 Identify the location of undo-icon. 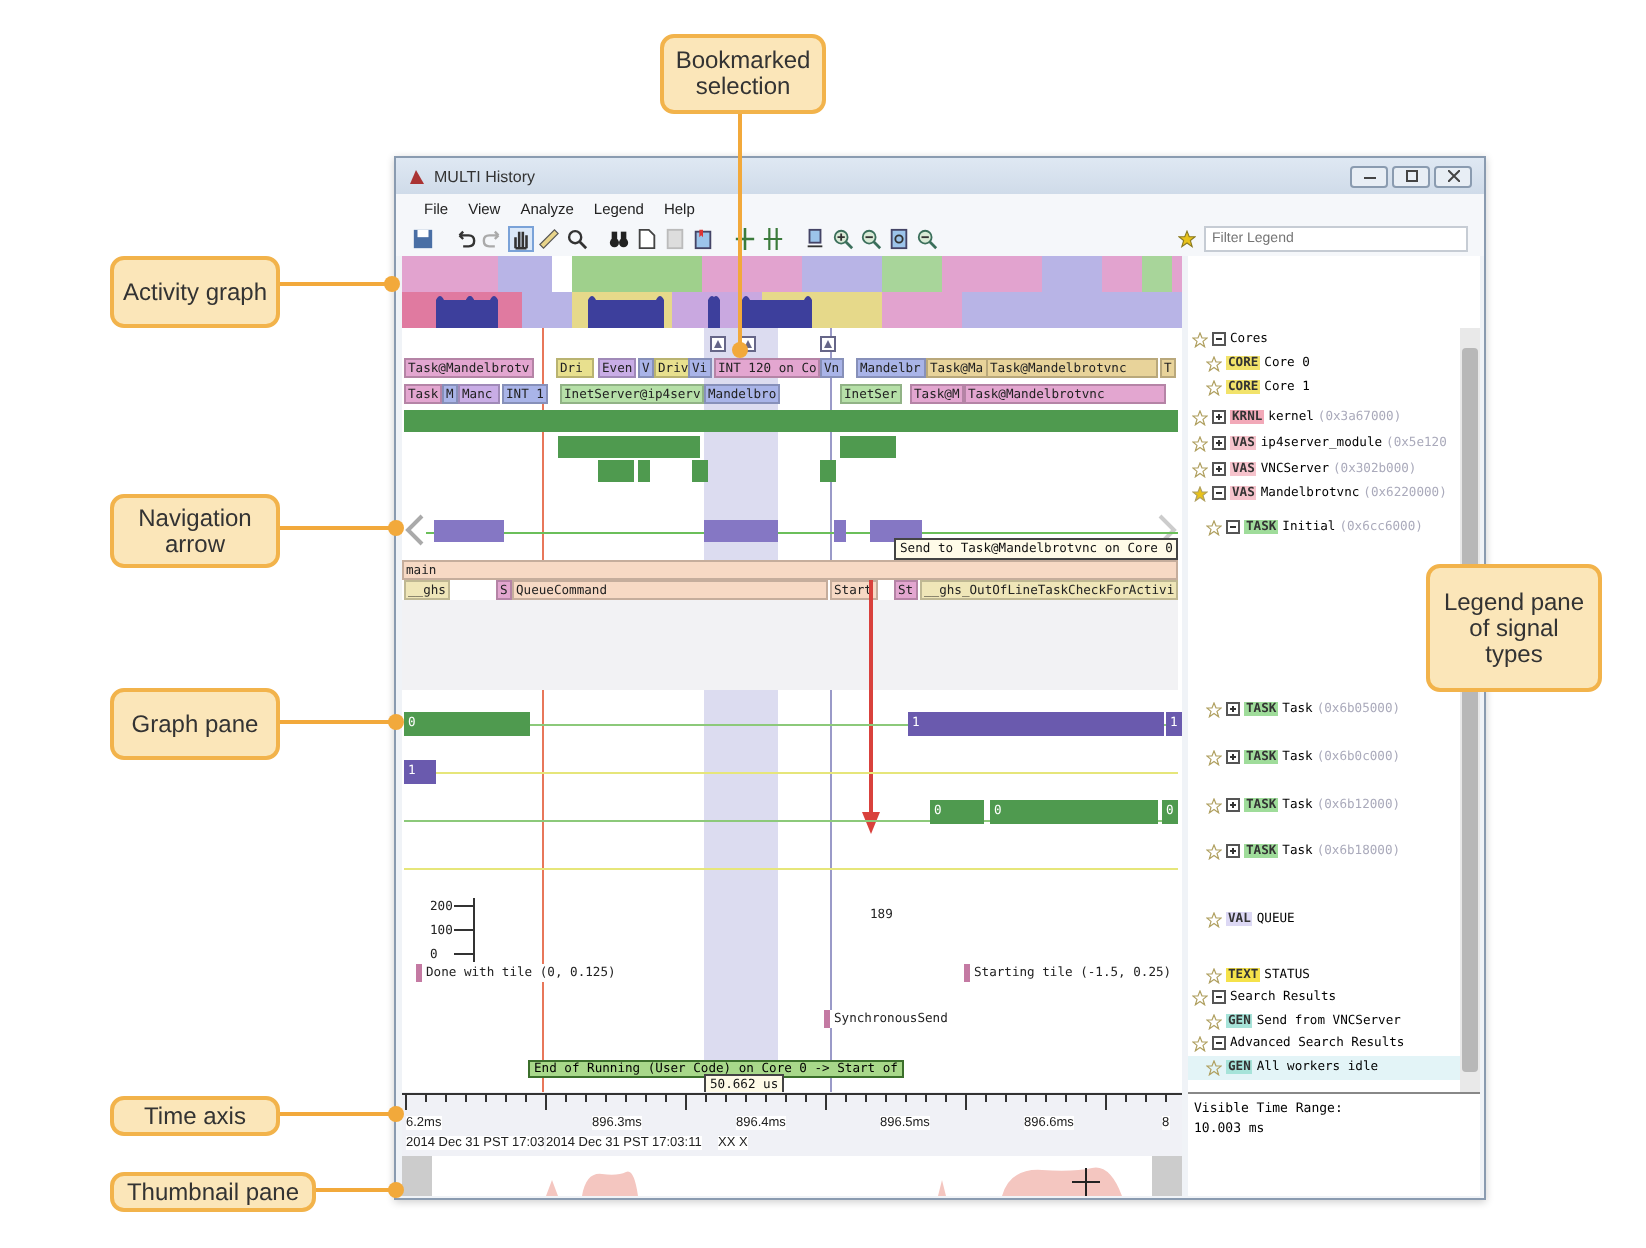
(465, 239).